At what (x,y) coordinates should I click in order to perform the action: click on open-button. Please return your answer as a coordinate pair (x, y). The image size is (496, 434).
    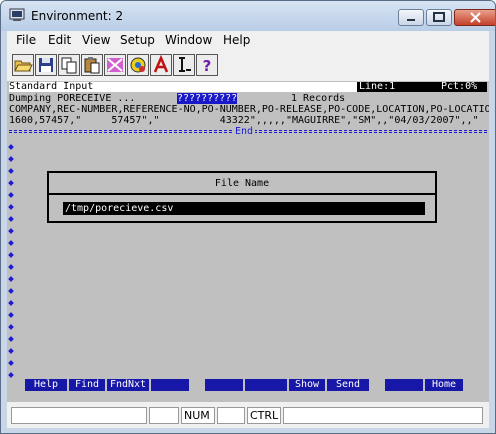
    Looking at the image, I should click on (23, 65).